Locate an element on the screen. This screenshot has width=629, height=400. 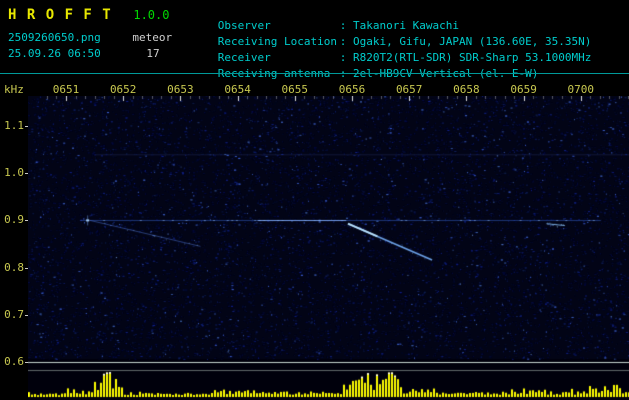
datetime-row: 25.09.26 06:50 17 is located at coordinates (90, 51).